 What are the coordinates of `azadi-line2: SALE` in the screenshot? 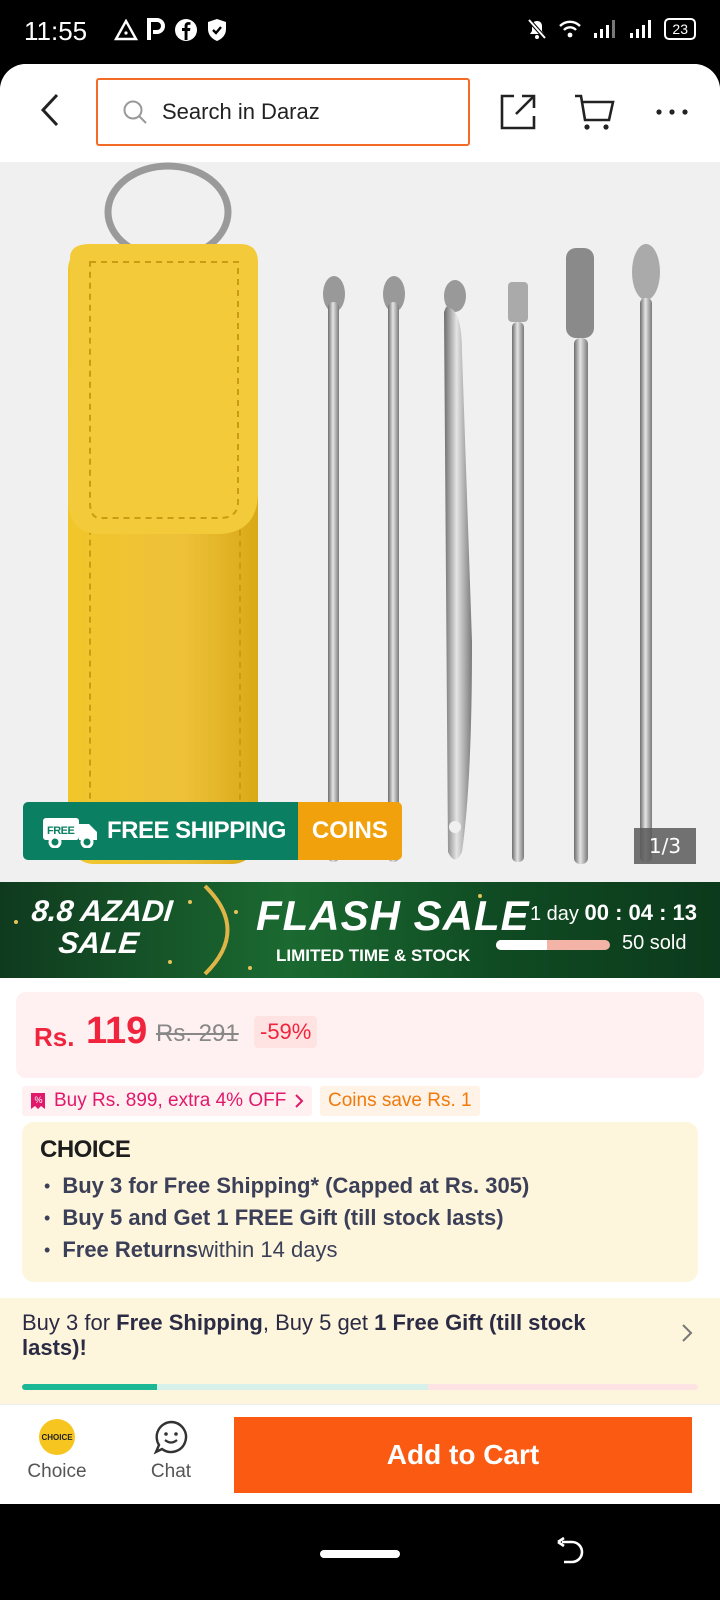 It's located at (98, 943).